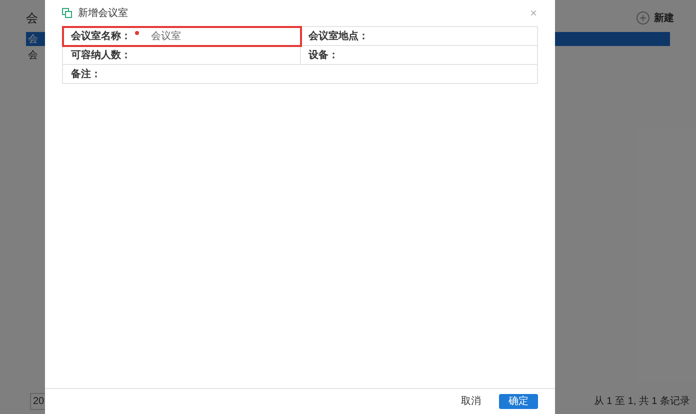 The width and height of the screenshot is (696, 414). What do you see at coordinates (166, 36) in the screenshot?
I see `field-value: 会议室` at bounding box center [166, 36].